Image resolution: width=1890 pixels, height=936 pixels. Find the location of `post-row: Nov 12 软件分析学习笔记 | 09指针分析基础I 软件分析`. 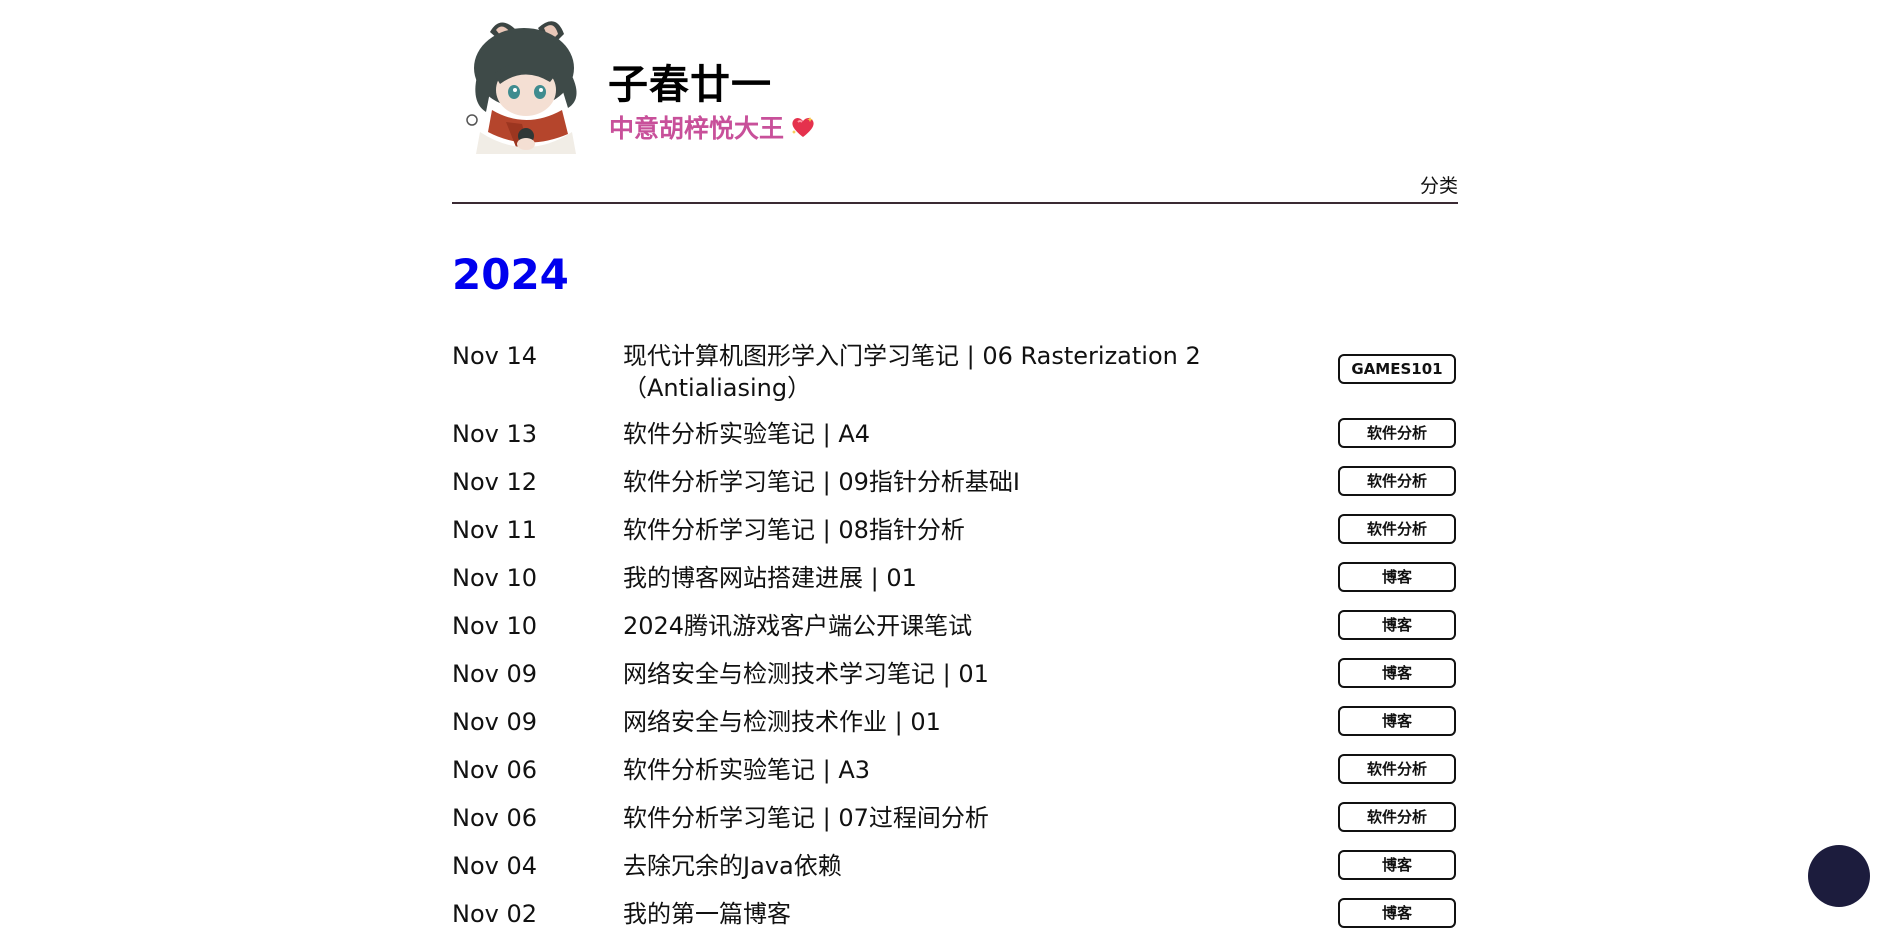

post-row: Nov 12 软件分析学习笔记 | 09指针分析基础I 软件分析 is located at coordinates (955, 490).